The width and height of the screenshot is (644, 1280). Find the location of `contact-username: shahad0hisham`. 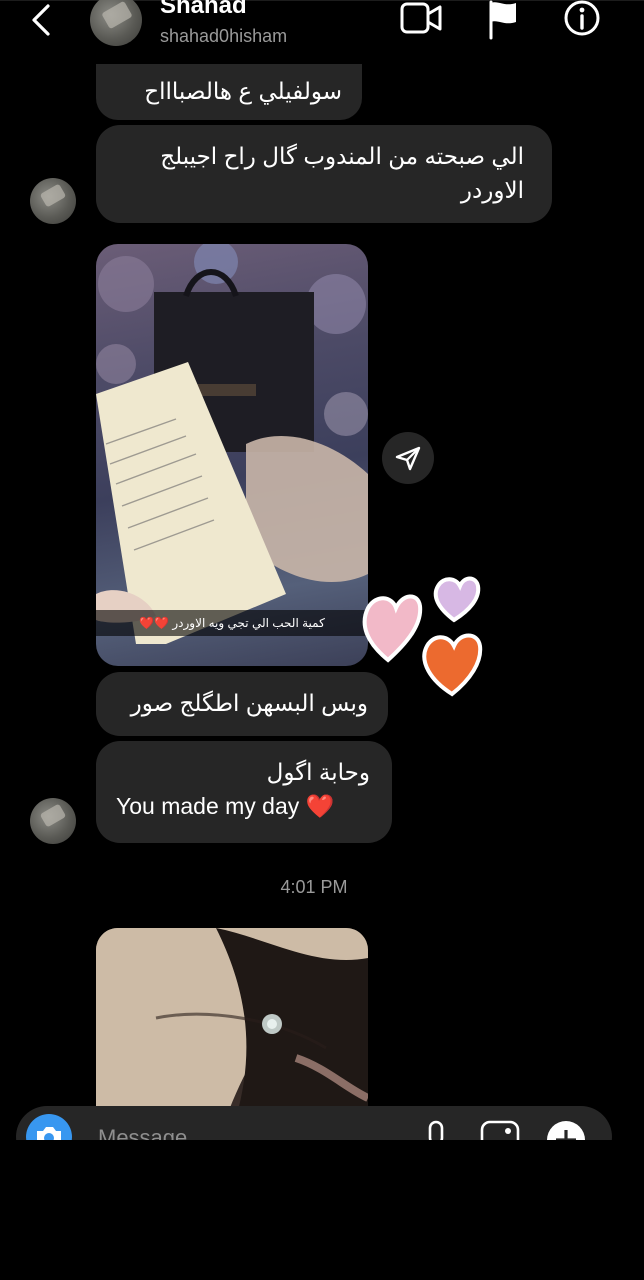

contact-username: shahad0hisham is located at coordinates (223, 36).